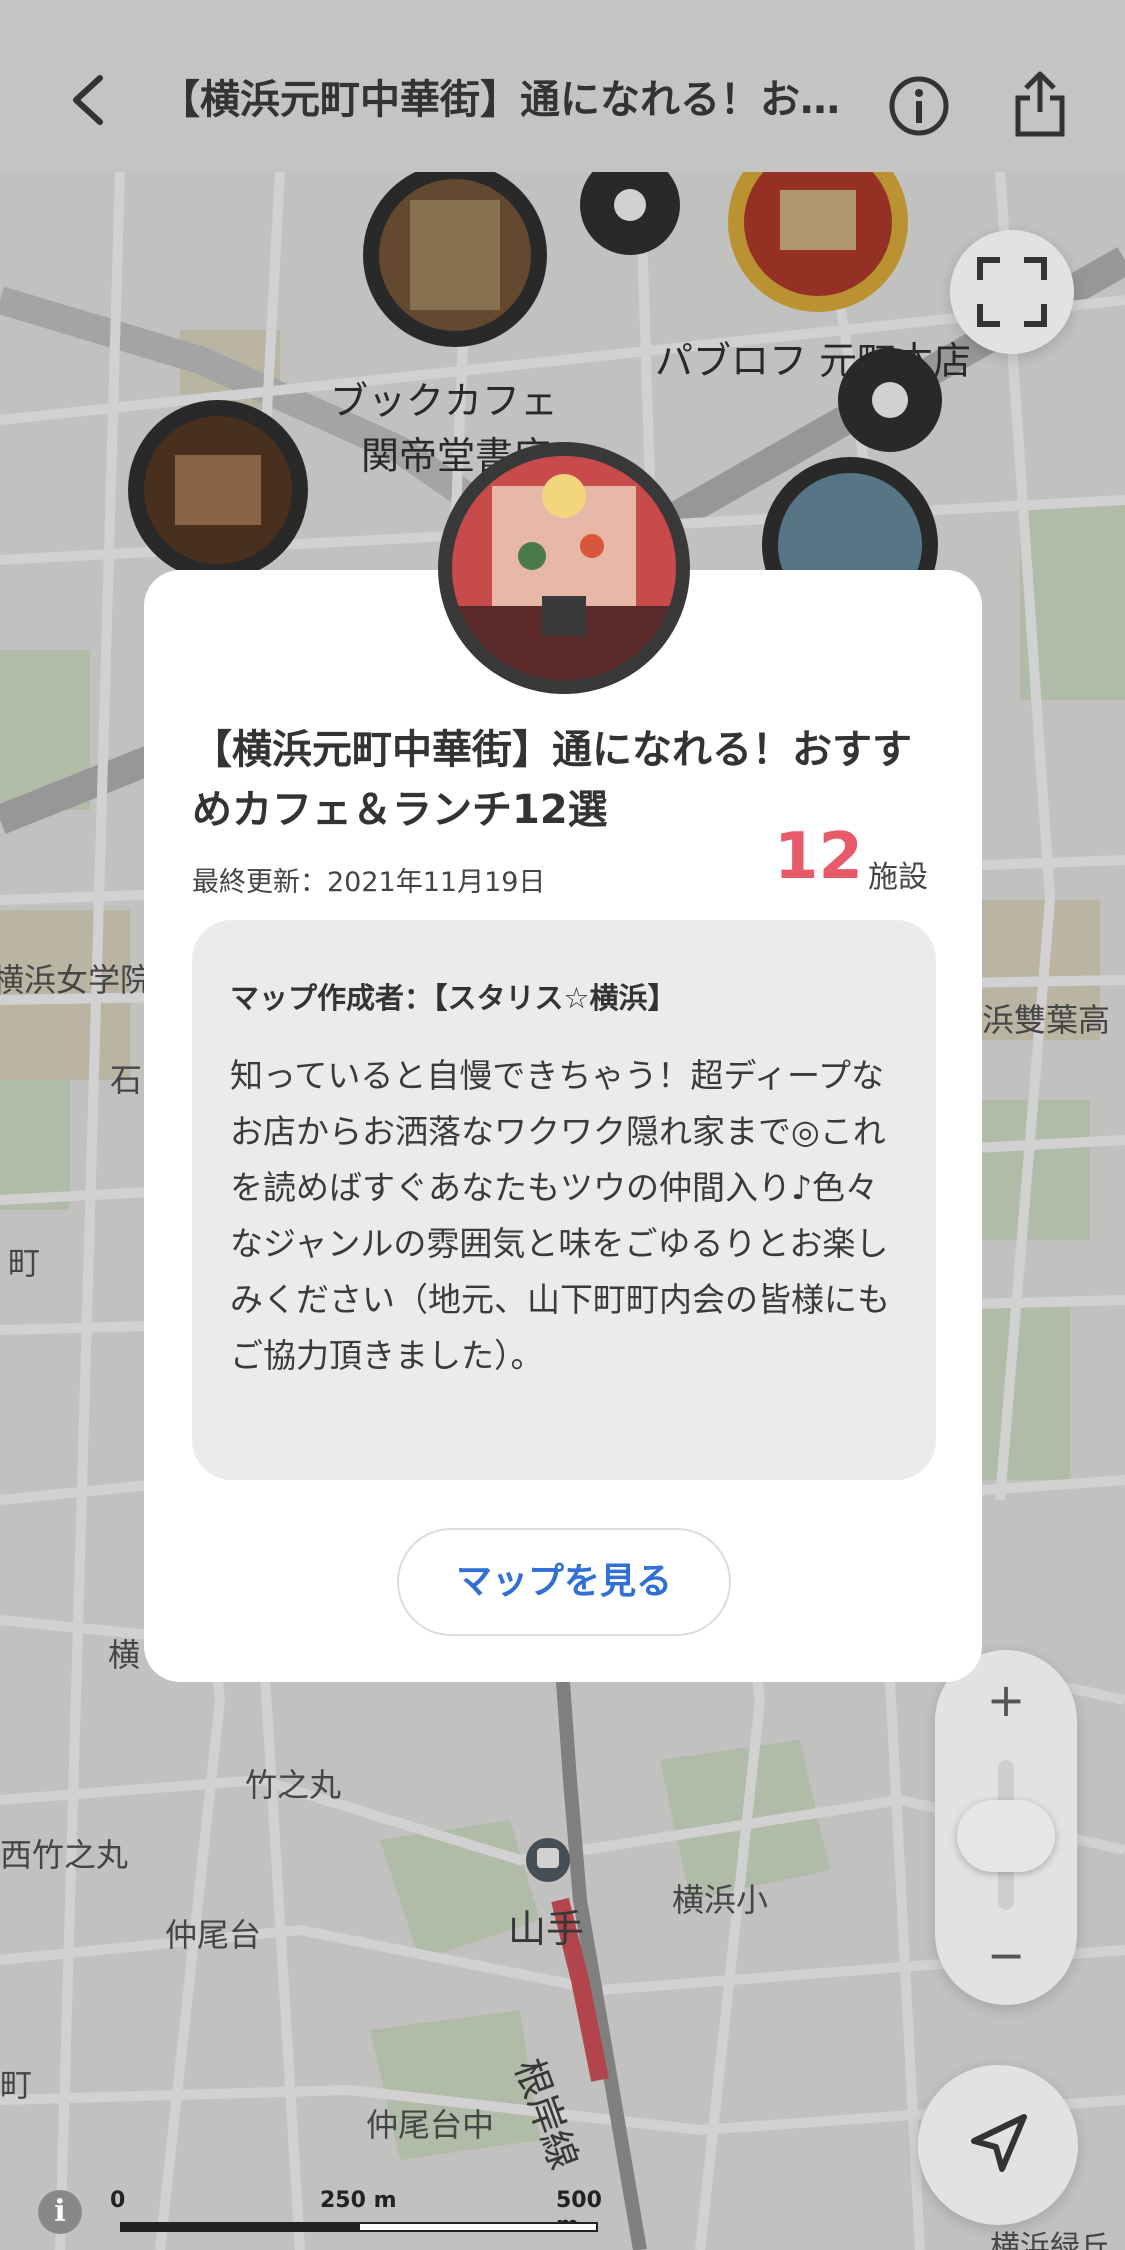 The width and height of the screenshot is (1125, 2250). I want to click on fullscreen-button, so click(1012, 292).